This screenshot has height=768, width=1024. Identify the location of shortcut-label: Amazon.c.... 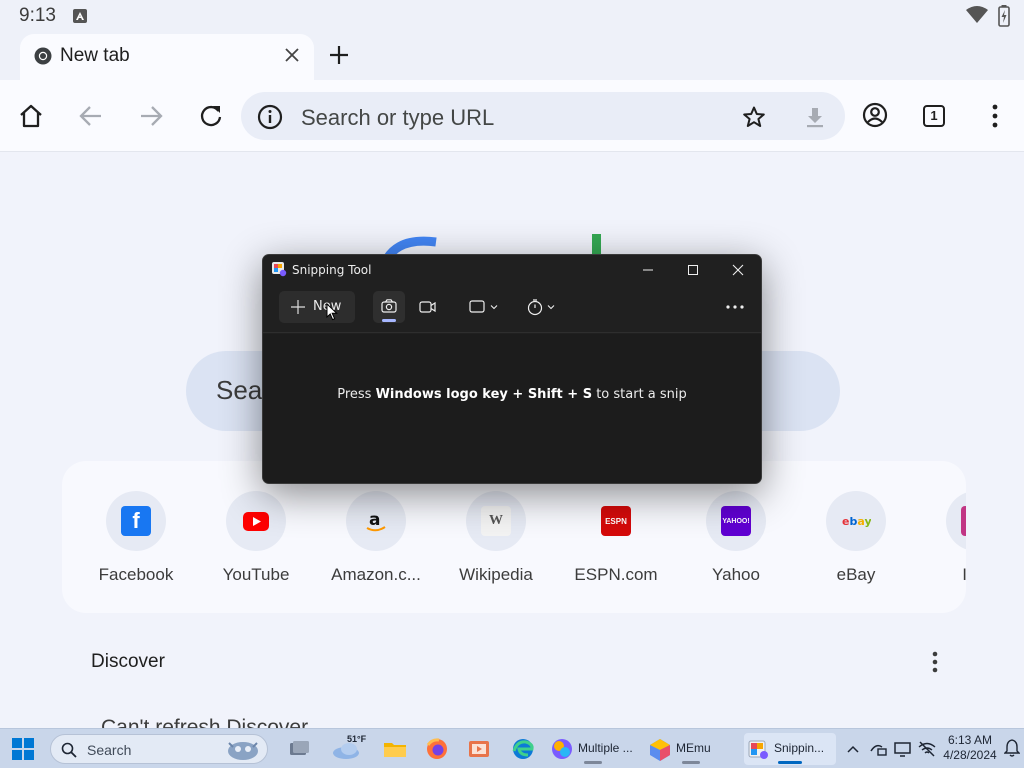
(376, 574).